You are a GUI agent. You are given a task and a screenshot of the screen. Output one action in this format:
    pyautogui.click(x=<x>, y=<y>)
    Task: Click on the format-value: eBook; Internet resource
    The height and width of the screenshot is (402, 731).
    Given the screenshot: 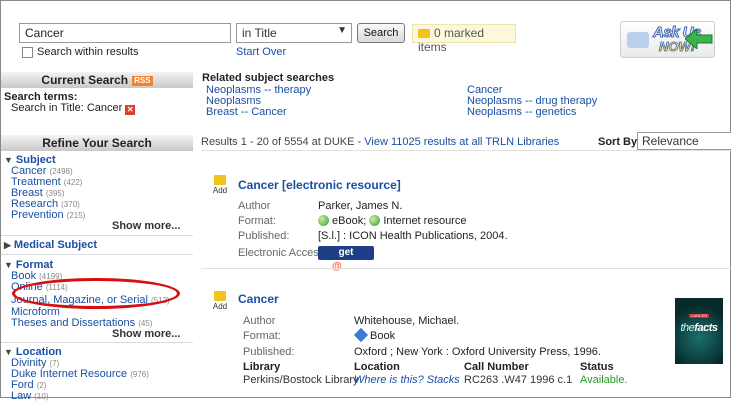 What is the action you would take?
    pyautogui.click(x=392, y=221)
    